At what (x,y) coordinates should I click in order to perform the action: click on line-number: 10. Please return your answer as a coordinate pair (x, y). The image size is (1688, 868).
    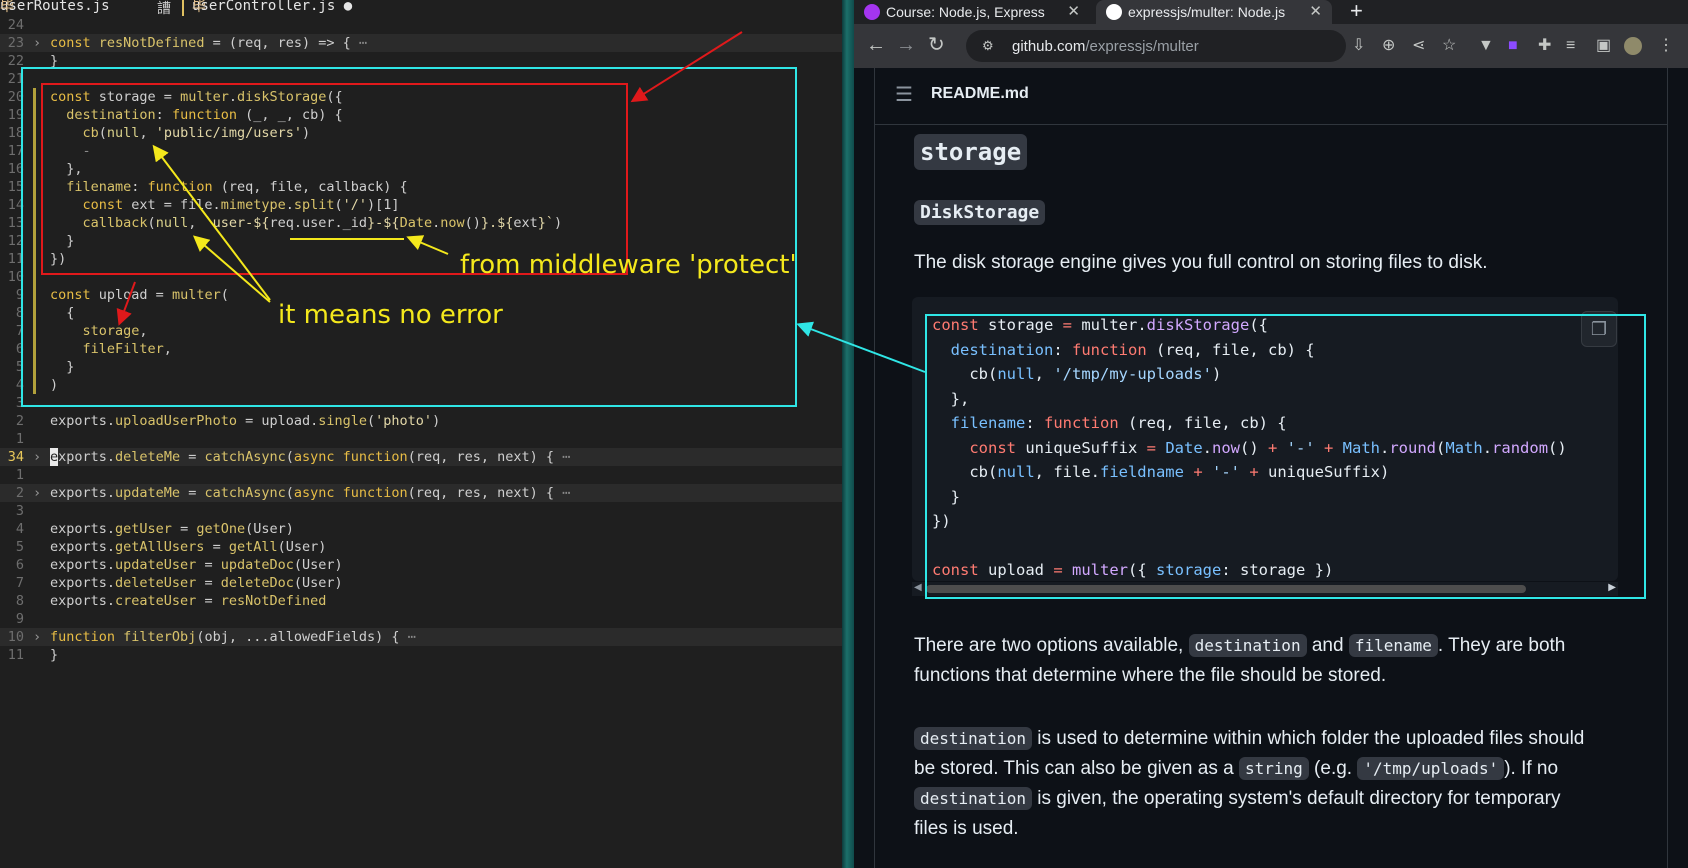
    Looking at the image, I should click on (15, 277).